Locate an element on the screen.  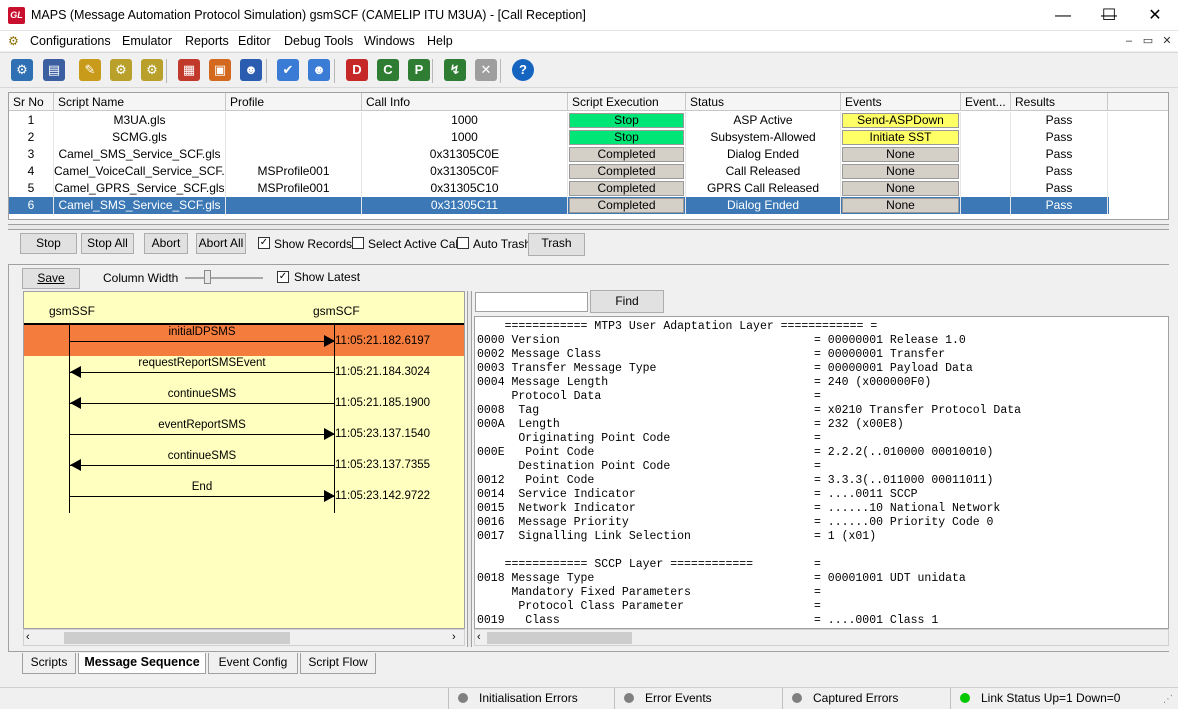
tab-scripts: Scripts is located at coordinates (49, 663).